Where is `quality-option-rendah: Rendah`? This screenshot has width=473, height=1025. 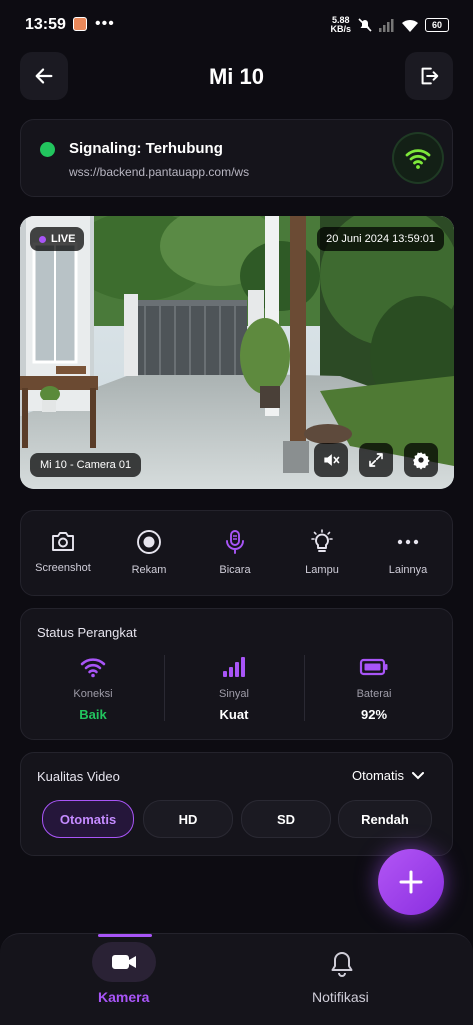 quality-option-rendah: Rendah is located at coordinates (385, 819).